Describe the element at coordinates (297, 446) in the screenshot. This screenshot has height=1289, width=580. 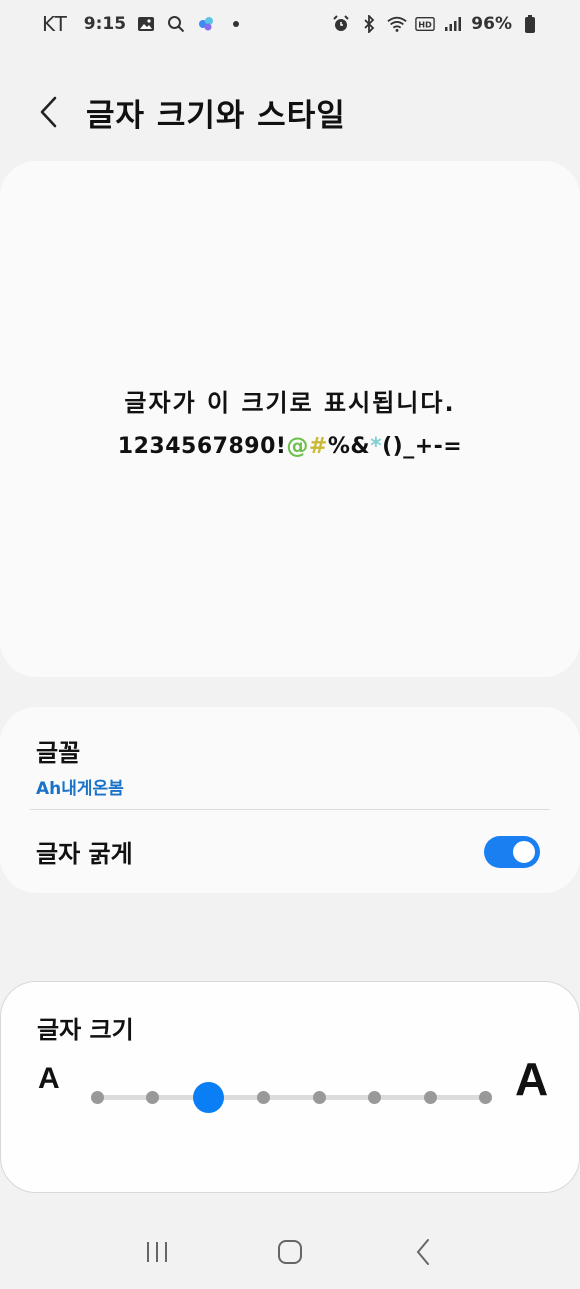
I see `preview-at-symbol: @` at that location.